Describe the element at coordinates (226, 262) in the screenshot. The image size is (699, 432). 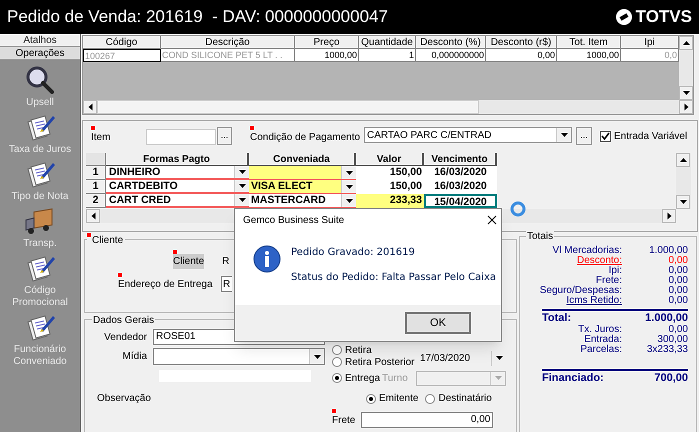
I see `field-value: R` at that location.